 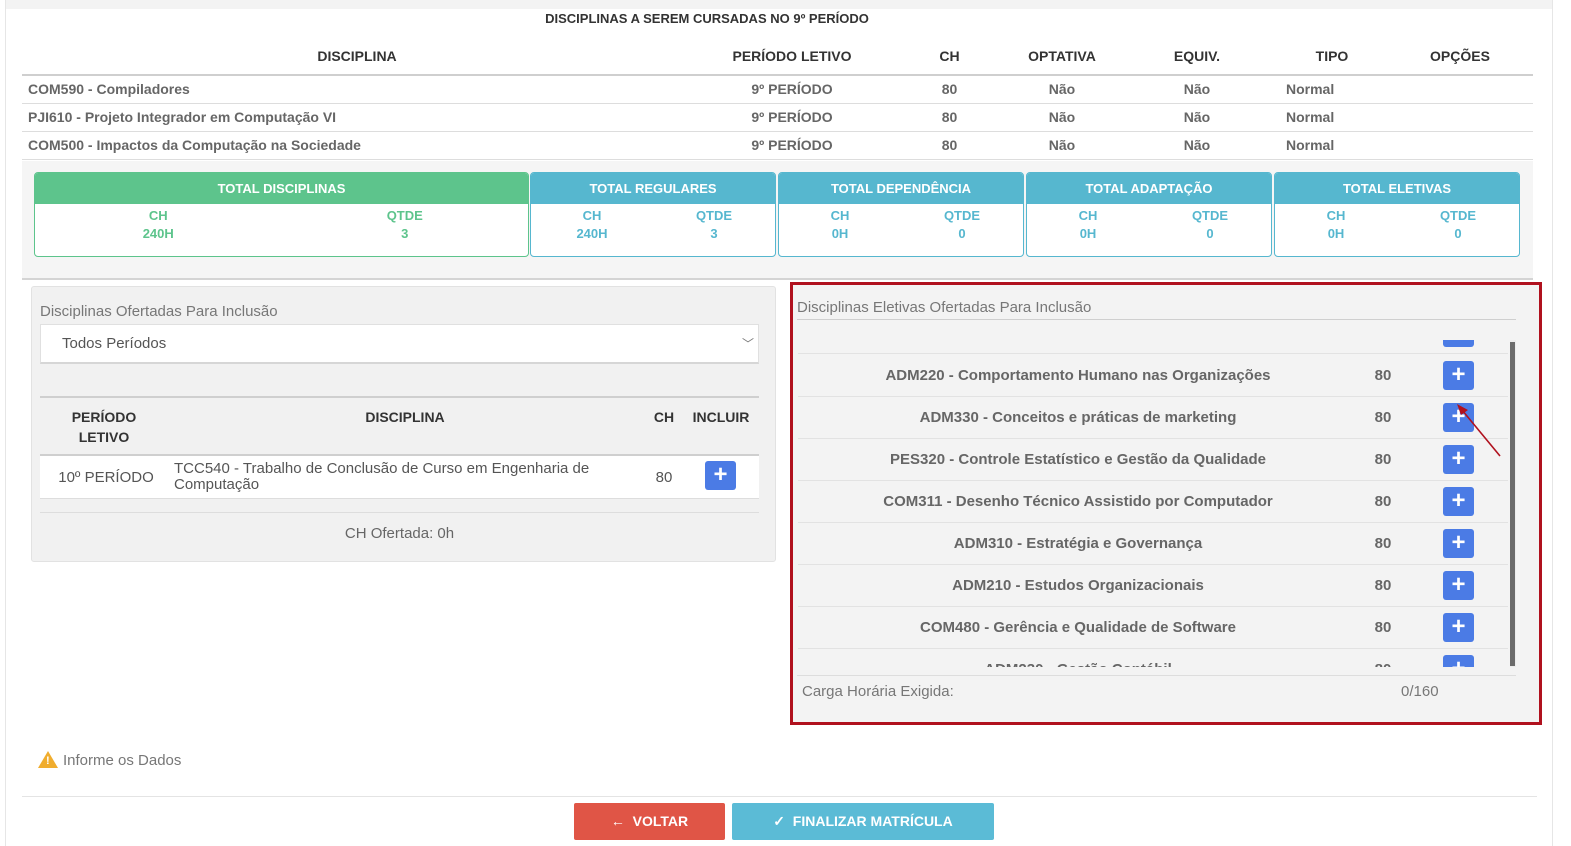 I want to click on warning-icon: !, so click(x=48, y=759).